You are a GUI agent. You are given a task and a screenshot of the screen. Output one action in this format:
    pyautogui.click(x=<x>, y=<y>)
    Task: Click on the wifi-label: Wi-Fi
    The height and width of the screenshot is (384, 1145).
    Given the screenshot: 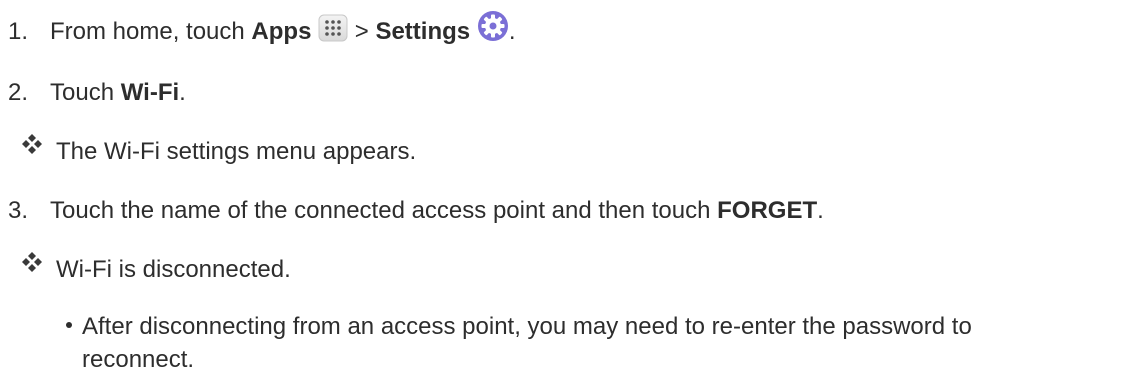 What is the action you would take?
    pyautogui.click(x=150, y=92)
    